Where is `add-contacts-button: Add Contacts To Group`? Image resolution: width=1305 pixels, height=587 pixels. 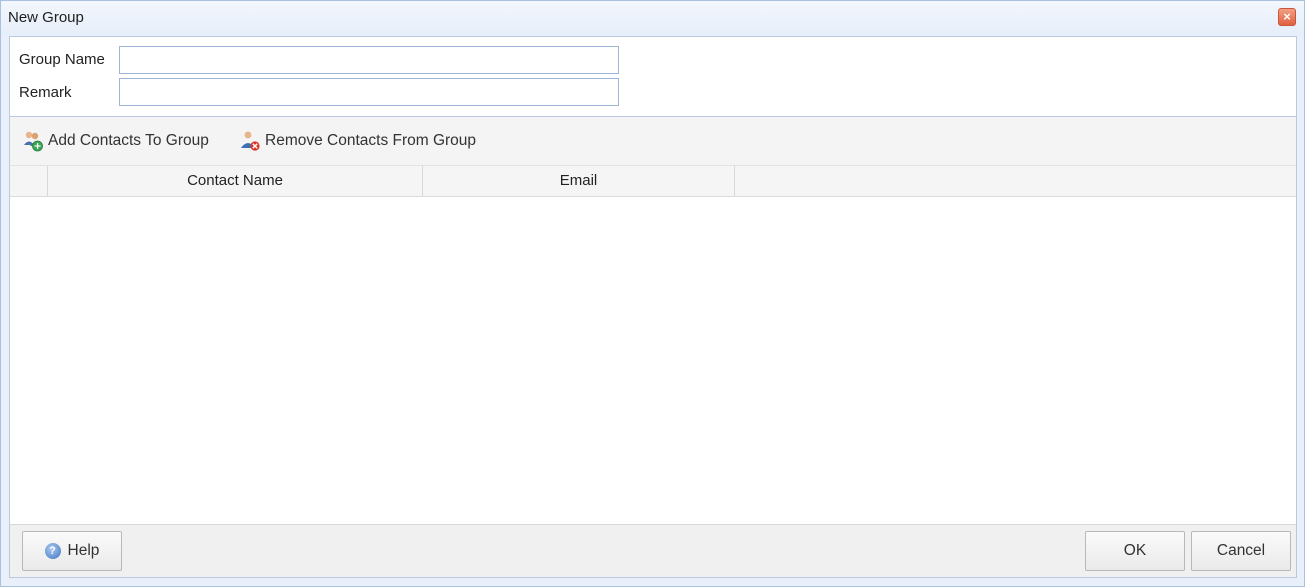
add-contacts-button: Add Contacts To Group is located at coordinates (115, 141).